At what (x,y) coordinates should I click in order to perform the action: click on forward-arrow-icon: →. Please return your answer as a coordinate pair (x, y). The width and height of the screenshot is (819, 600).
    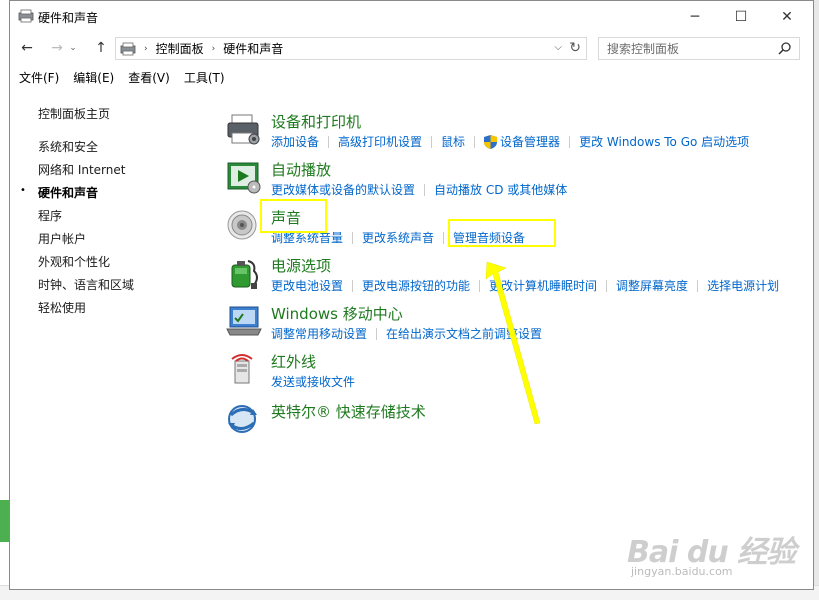
    Looking at the image, I should click on (57, 48).